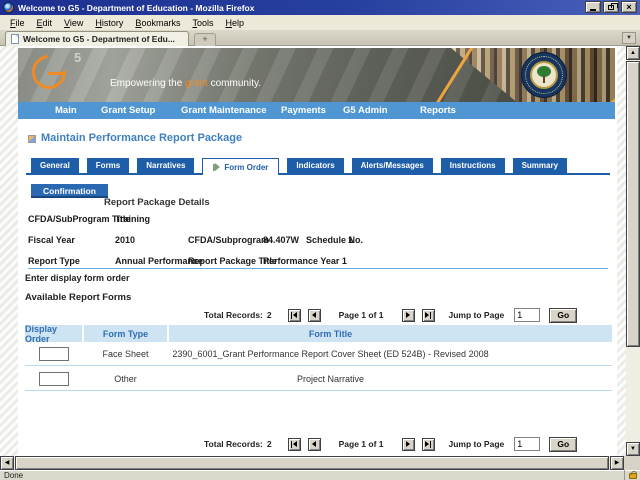 The image size is (640, 480). What do you see at coordinates (351, 240) in the screenshot?
I see `schedule-no-value: 1` at bounding box center [351, 240].